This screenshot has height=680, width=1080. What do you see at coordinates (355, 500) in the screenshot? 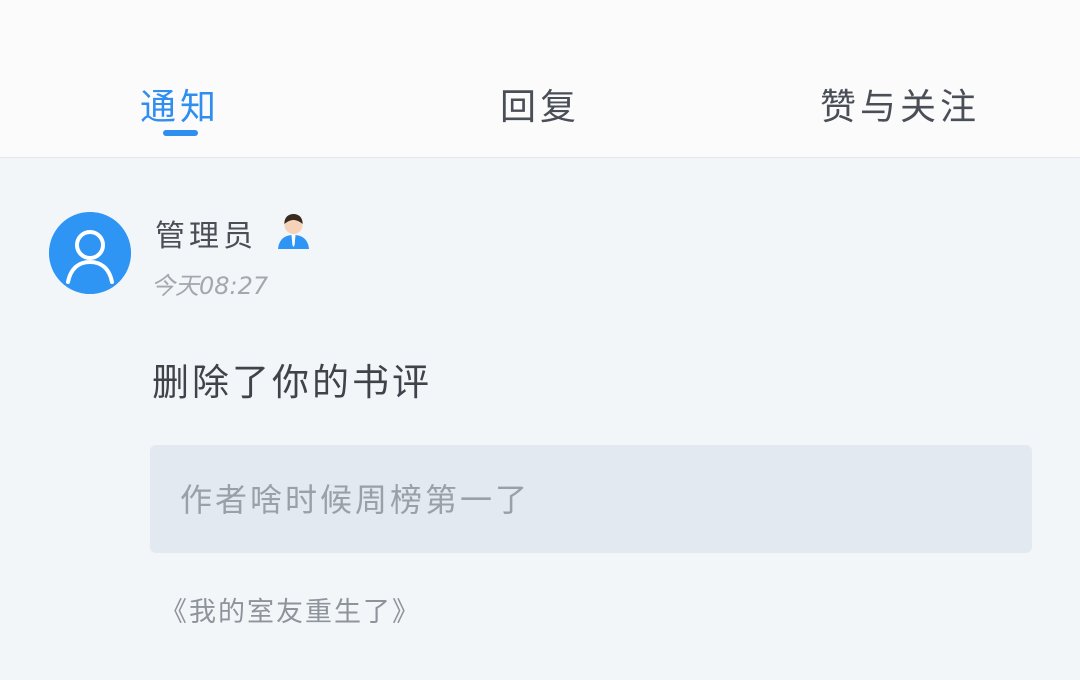
I see `quoted-review-text: 作者啥时候周榜第一了` at bounding box center [355, 500].